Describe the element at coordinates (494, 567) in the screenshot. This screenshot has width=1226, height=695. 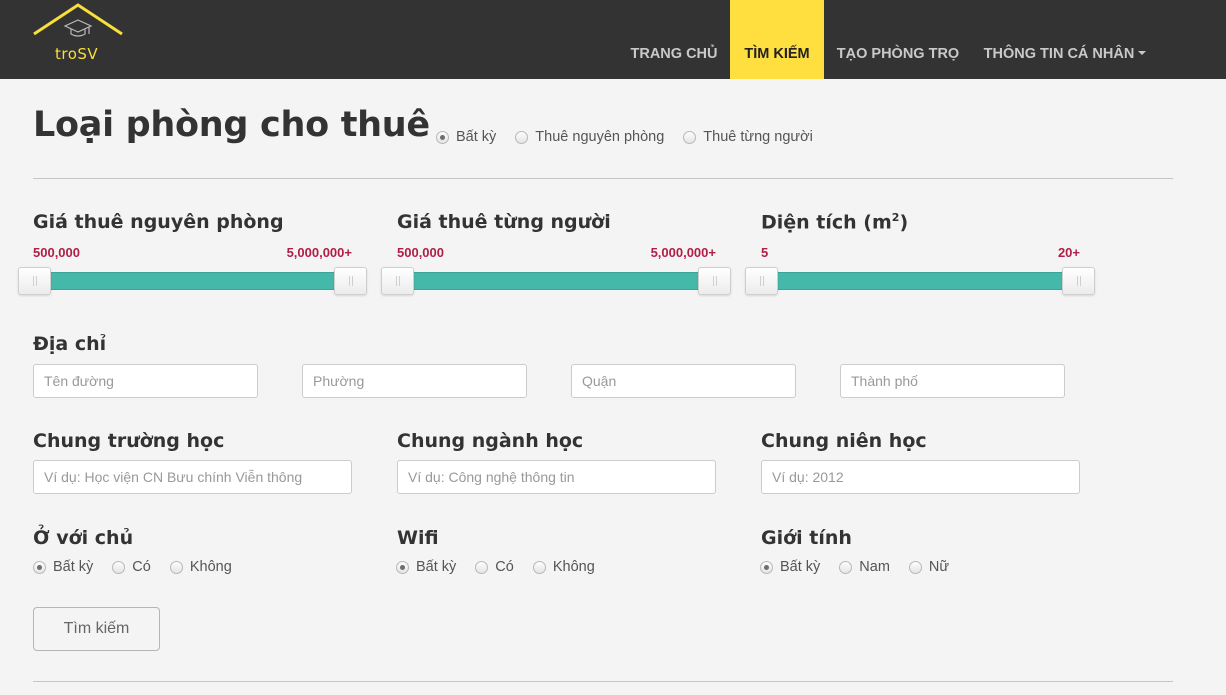
I see `wifi-option-yes: Có` at that location.